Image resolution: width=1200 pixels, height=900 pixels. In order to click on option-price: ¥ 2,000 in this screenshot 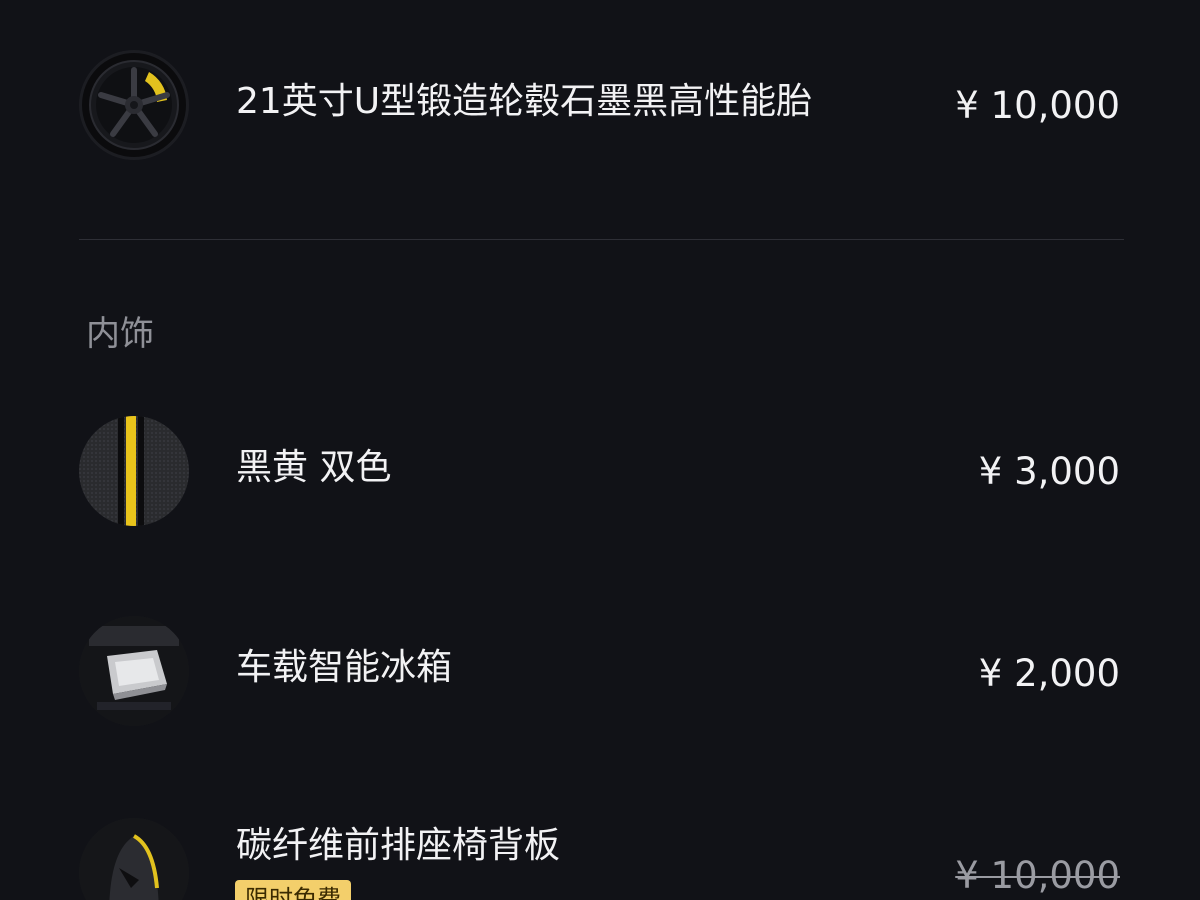, I will do `click(1049, 673)`.